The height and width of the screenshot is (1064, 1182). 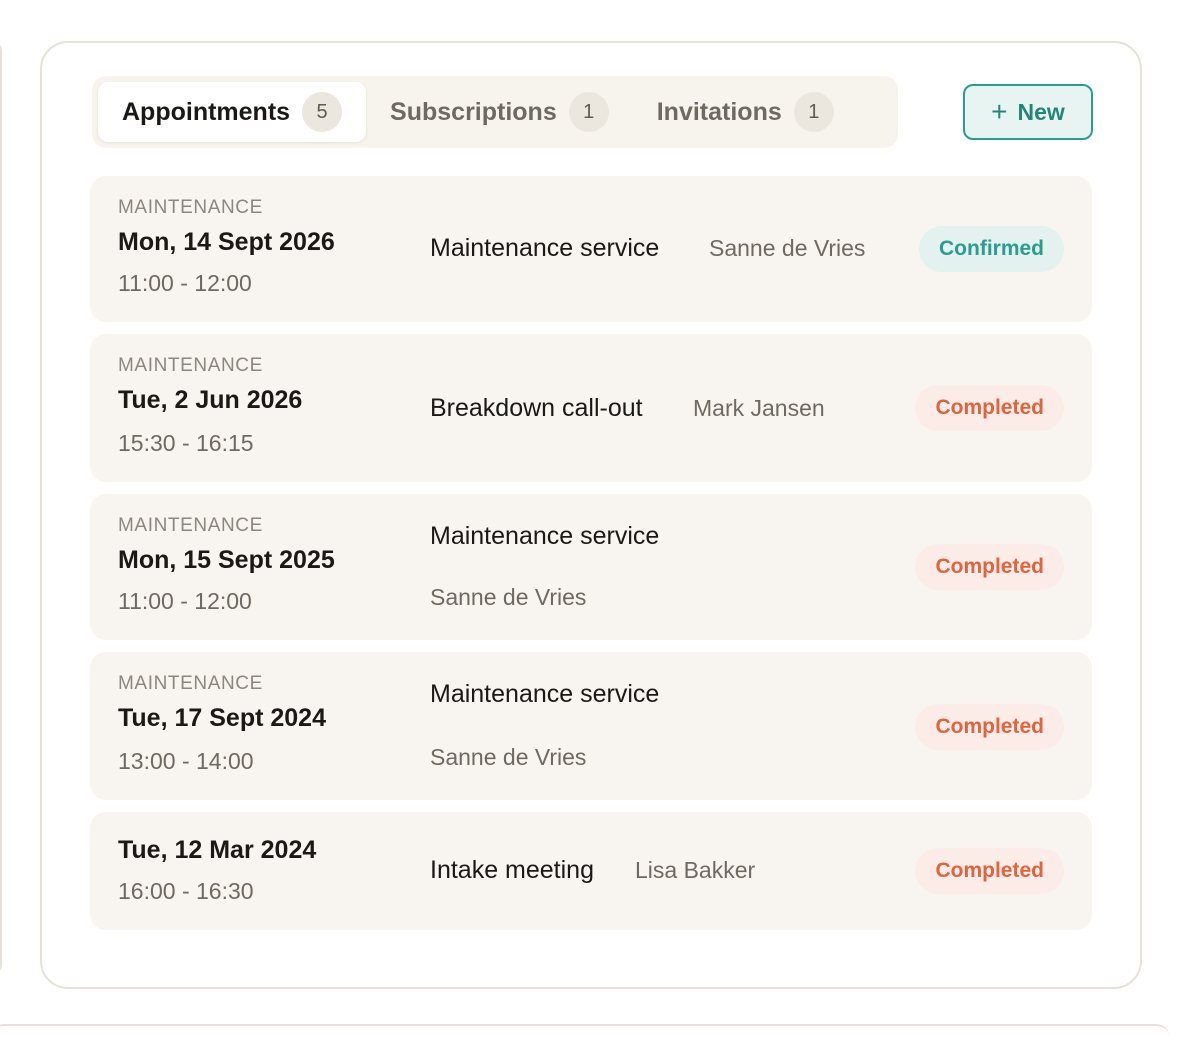 What do you see at coordinates (217, 850) in the screenshot?
I see `appointment-date: Tue, 12 Mar 2024` at bounding box center [217, 850].